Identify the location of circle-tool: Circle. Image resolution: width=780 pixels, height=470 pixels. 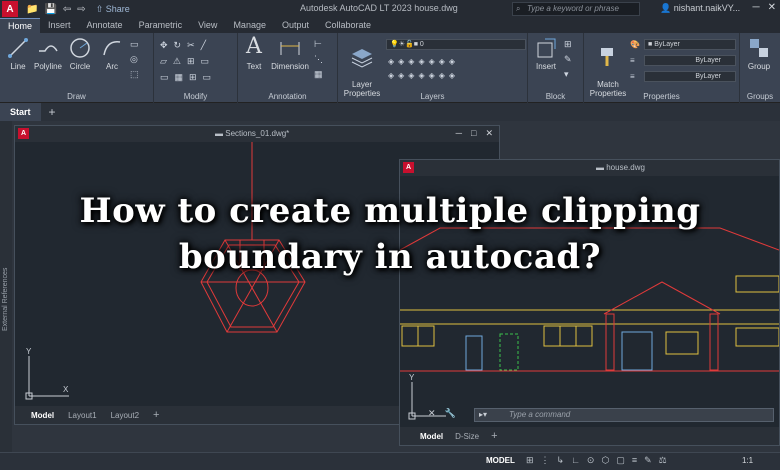
(80, 54).